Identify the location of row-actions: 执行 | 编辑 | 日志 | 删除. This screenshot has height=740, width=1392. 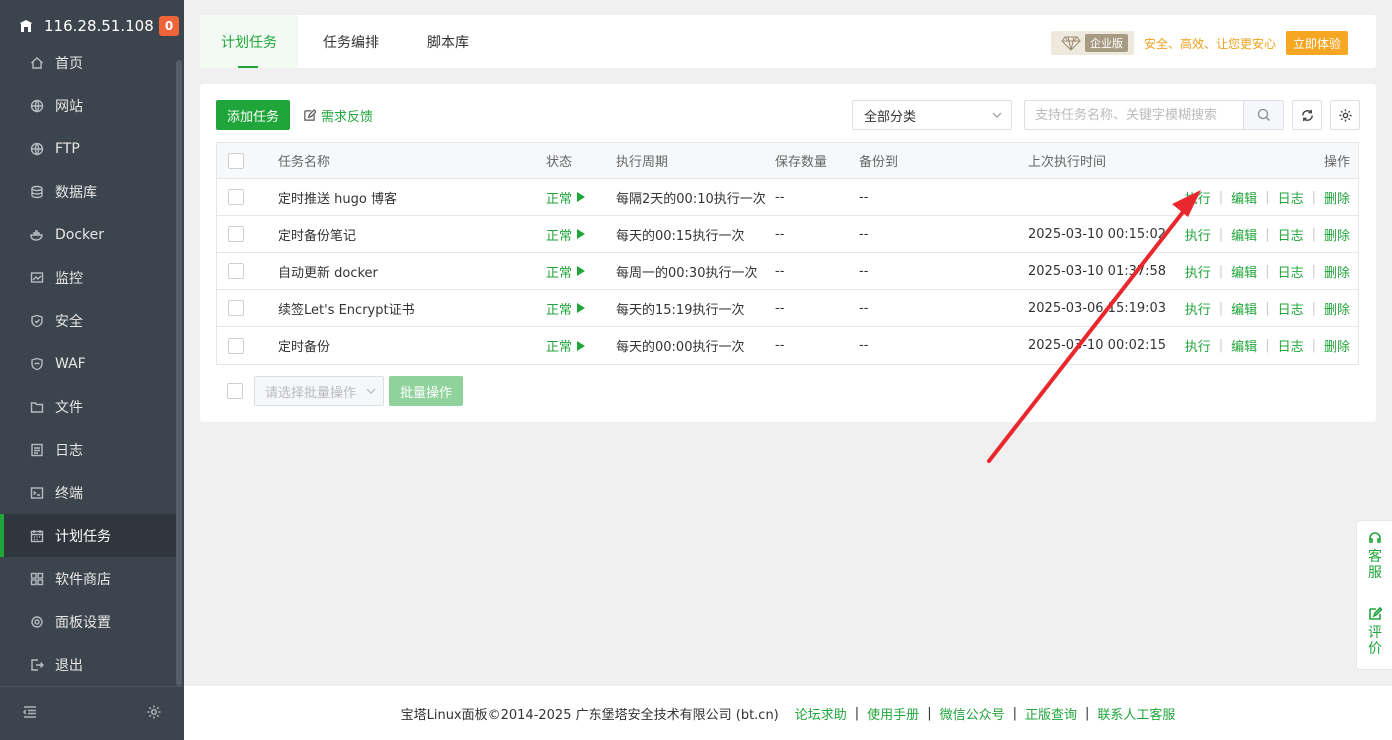
(1267, 345).